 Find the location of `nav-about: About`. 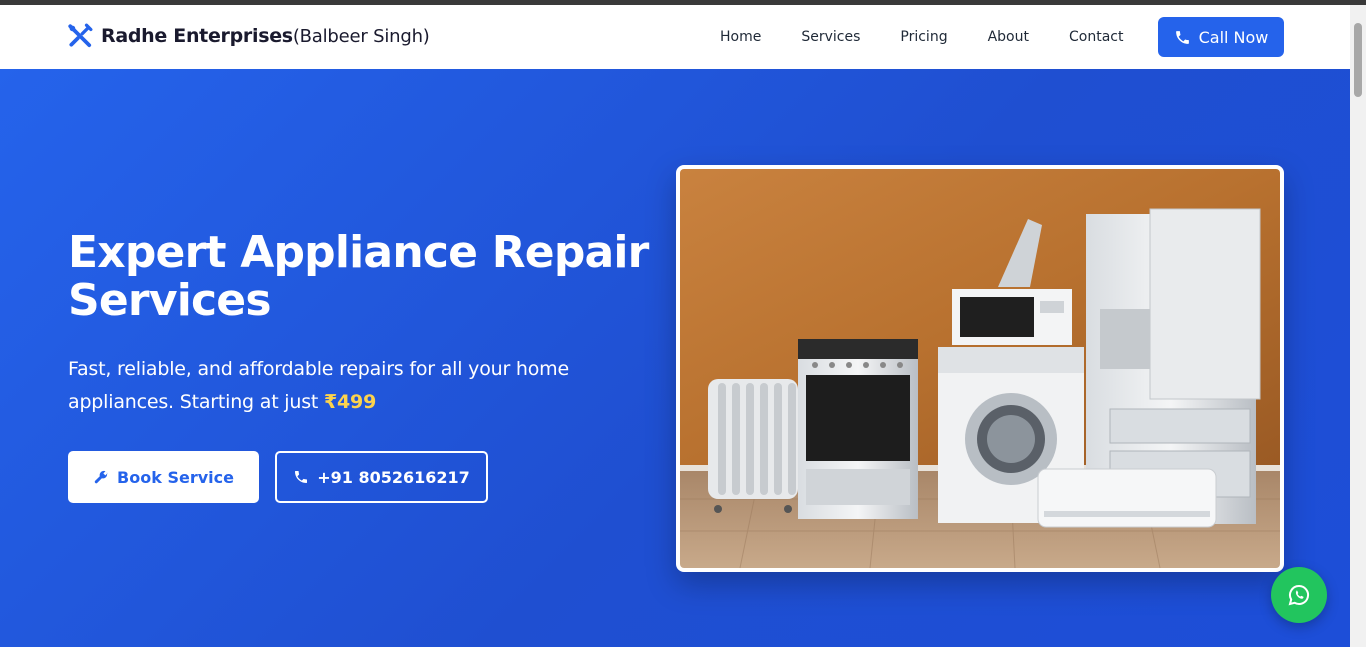

nav-about: About is located at coordinates (1008, 37).